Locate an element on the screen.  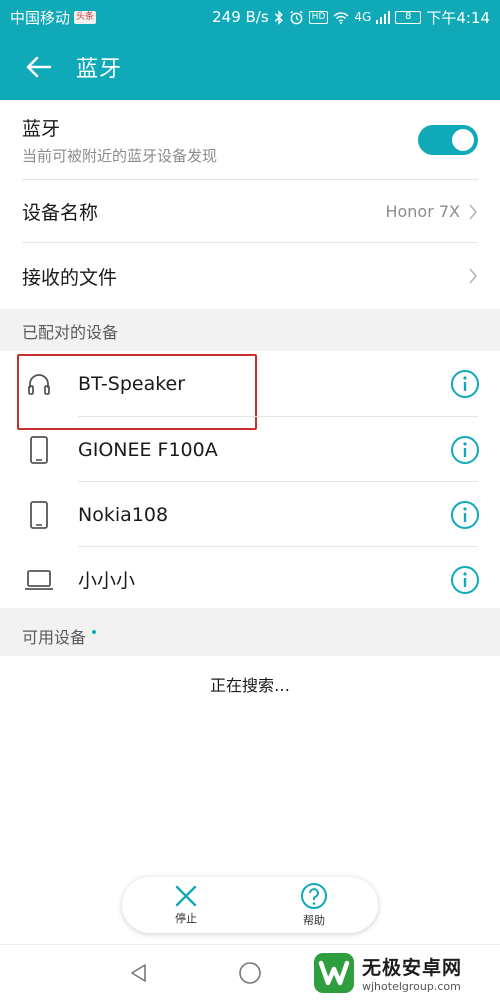
close-icon is located at coordinates (186, 896).